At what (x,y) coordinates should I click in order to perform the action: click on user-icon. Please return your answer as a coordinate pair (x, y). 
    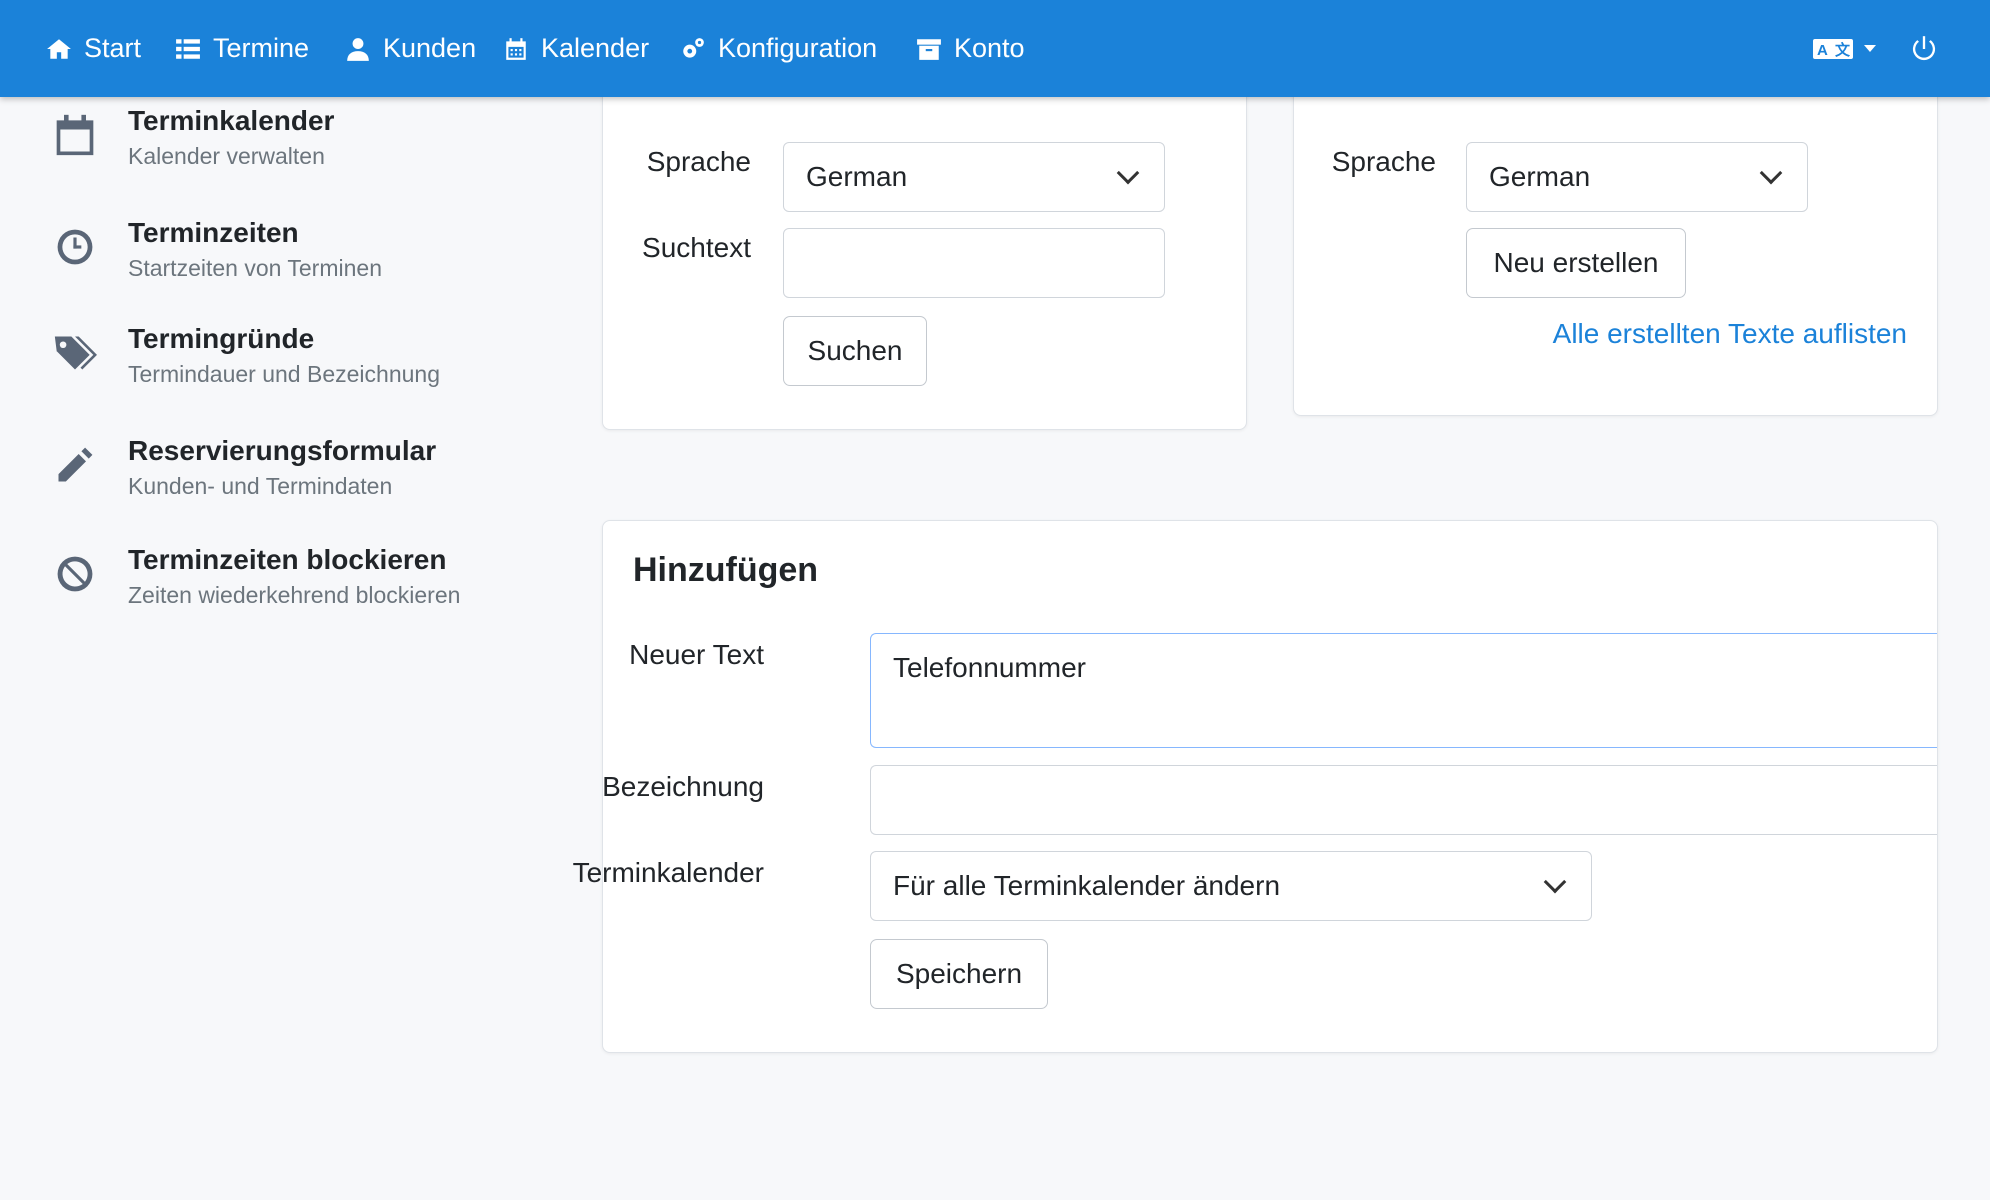
    Looking at the image, I should click on (358, 49).